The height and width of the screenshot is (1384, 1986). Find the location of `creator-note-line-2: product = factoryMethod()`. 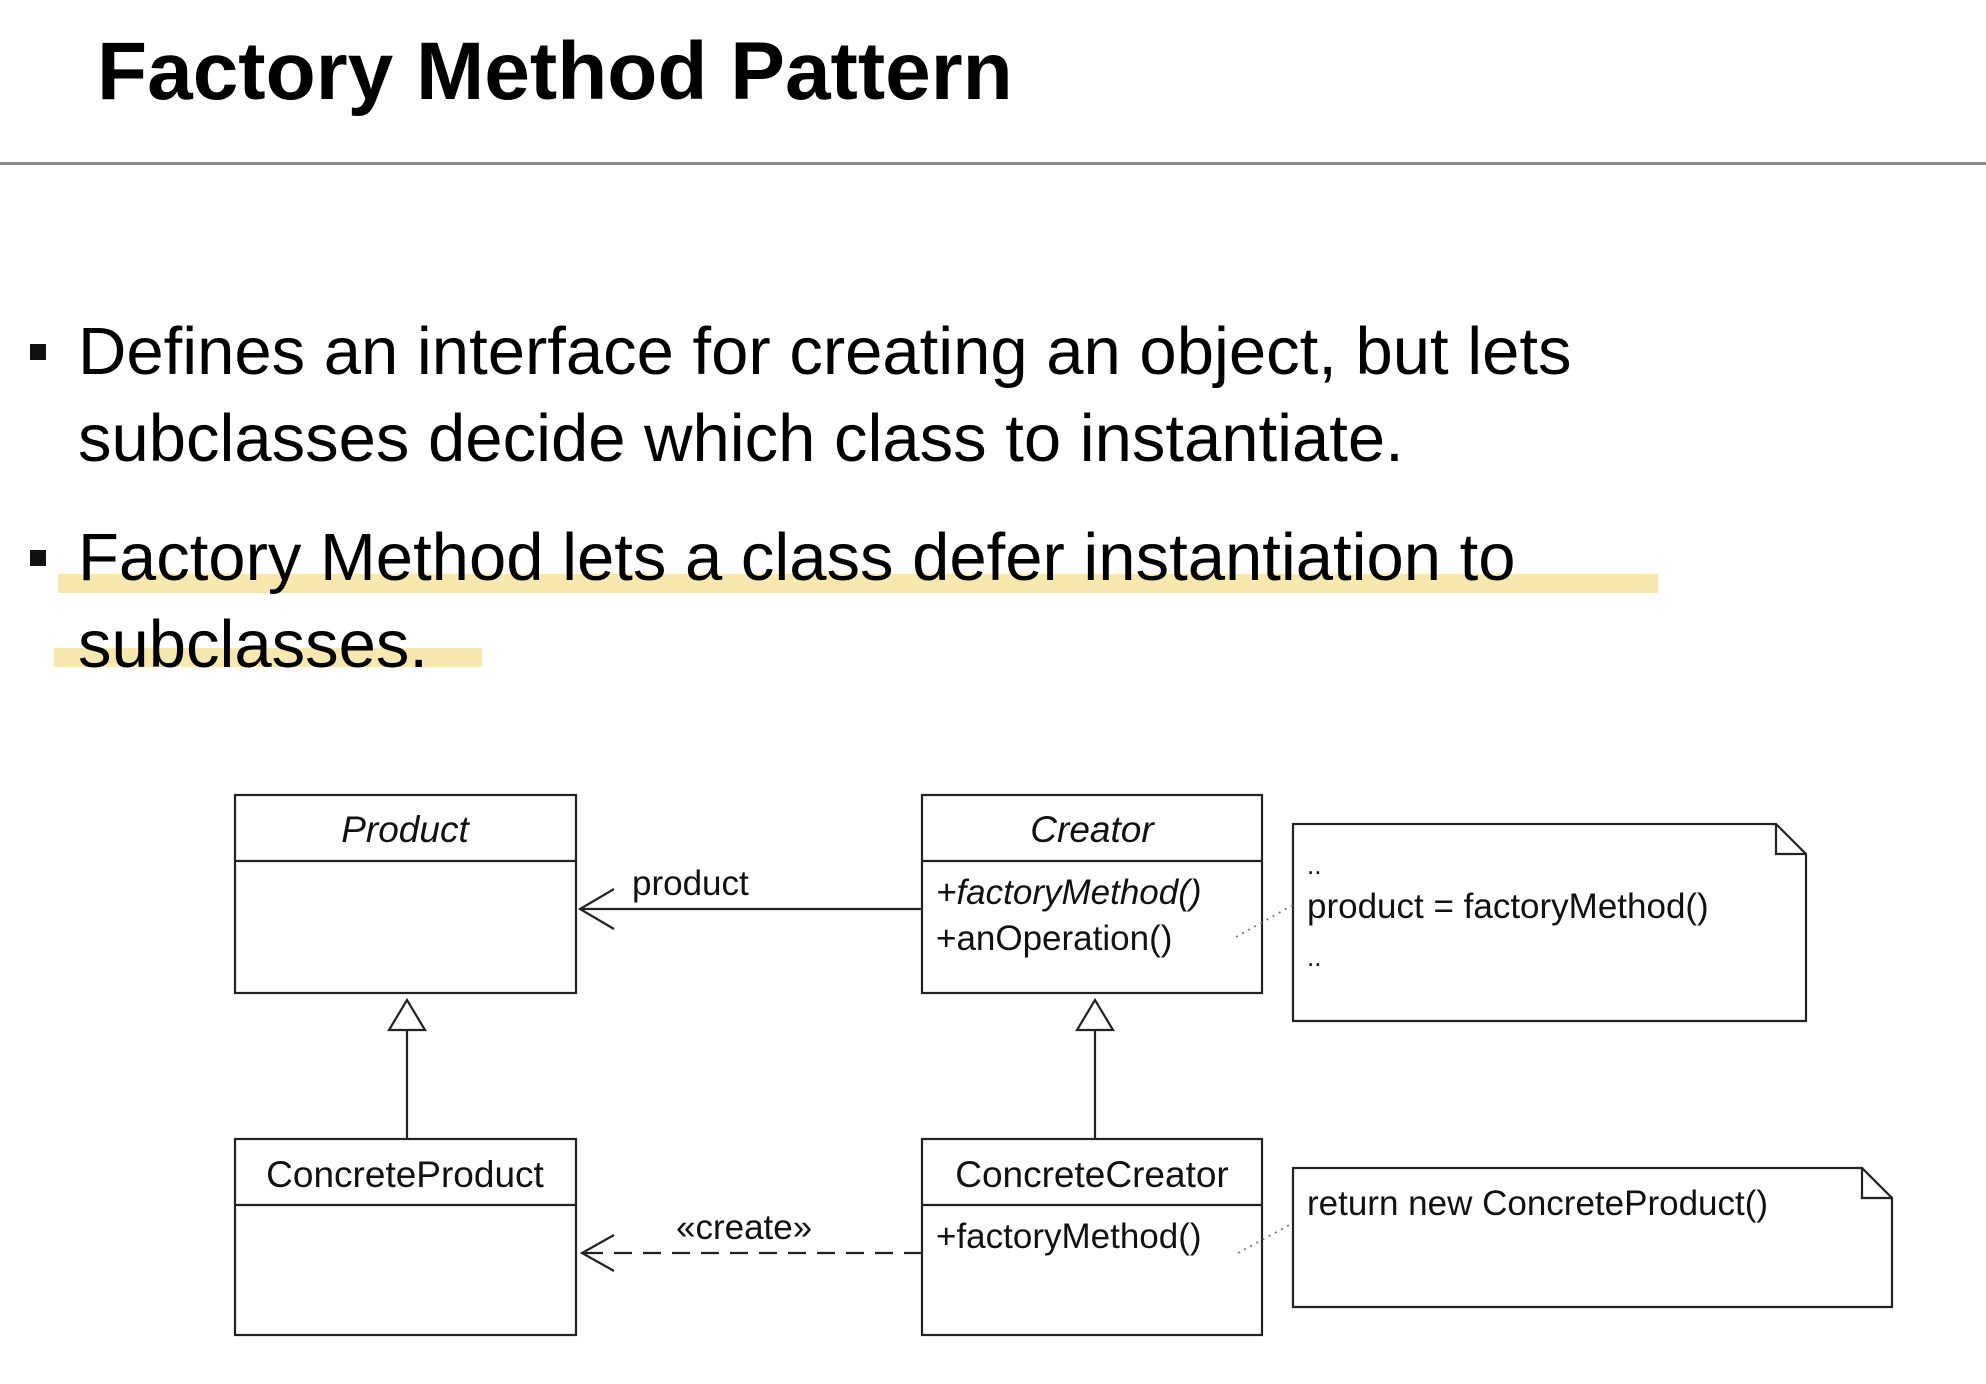

creator-note-line-2: product = factoryMethod() is located at coordinates (1508, 906).